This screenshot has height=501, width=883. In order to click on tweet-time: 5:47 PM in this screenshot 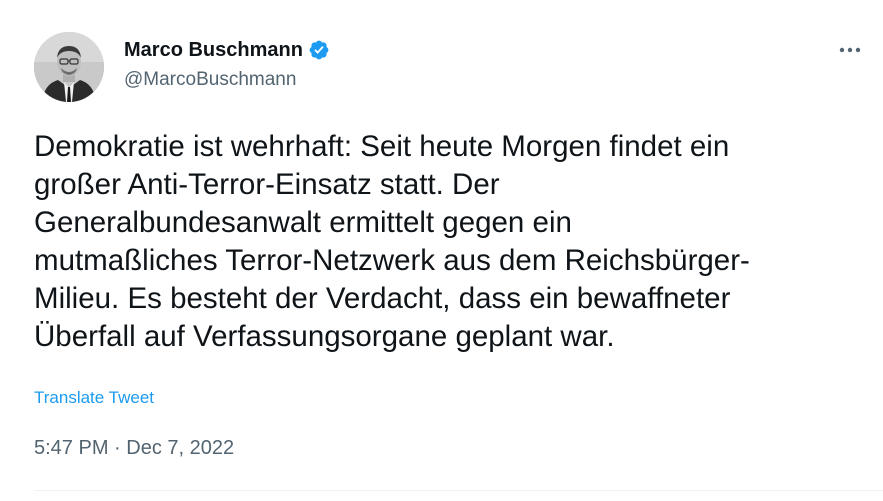, I will do `click(71, 448)`.